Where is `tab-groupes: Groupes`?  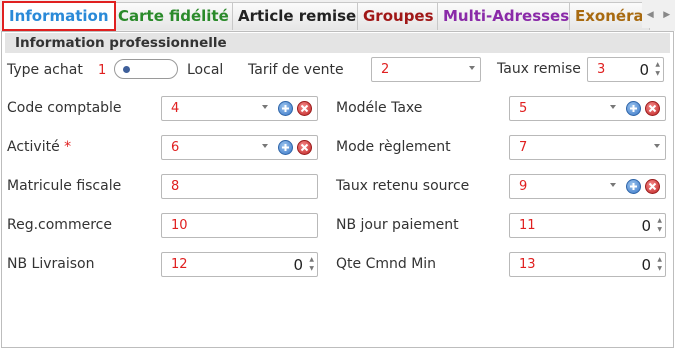
tab-groupes: Groupes is located at coordinates (398, 16).